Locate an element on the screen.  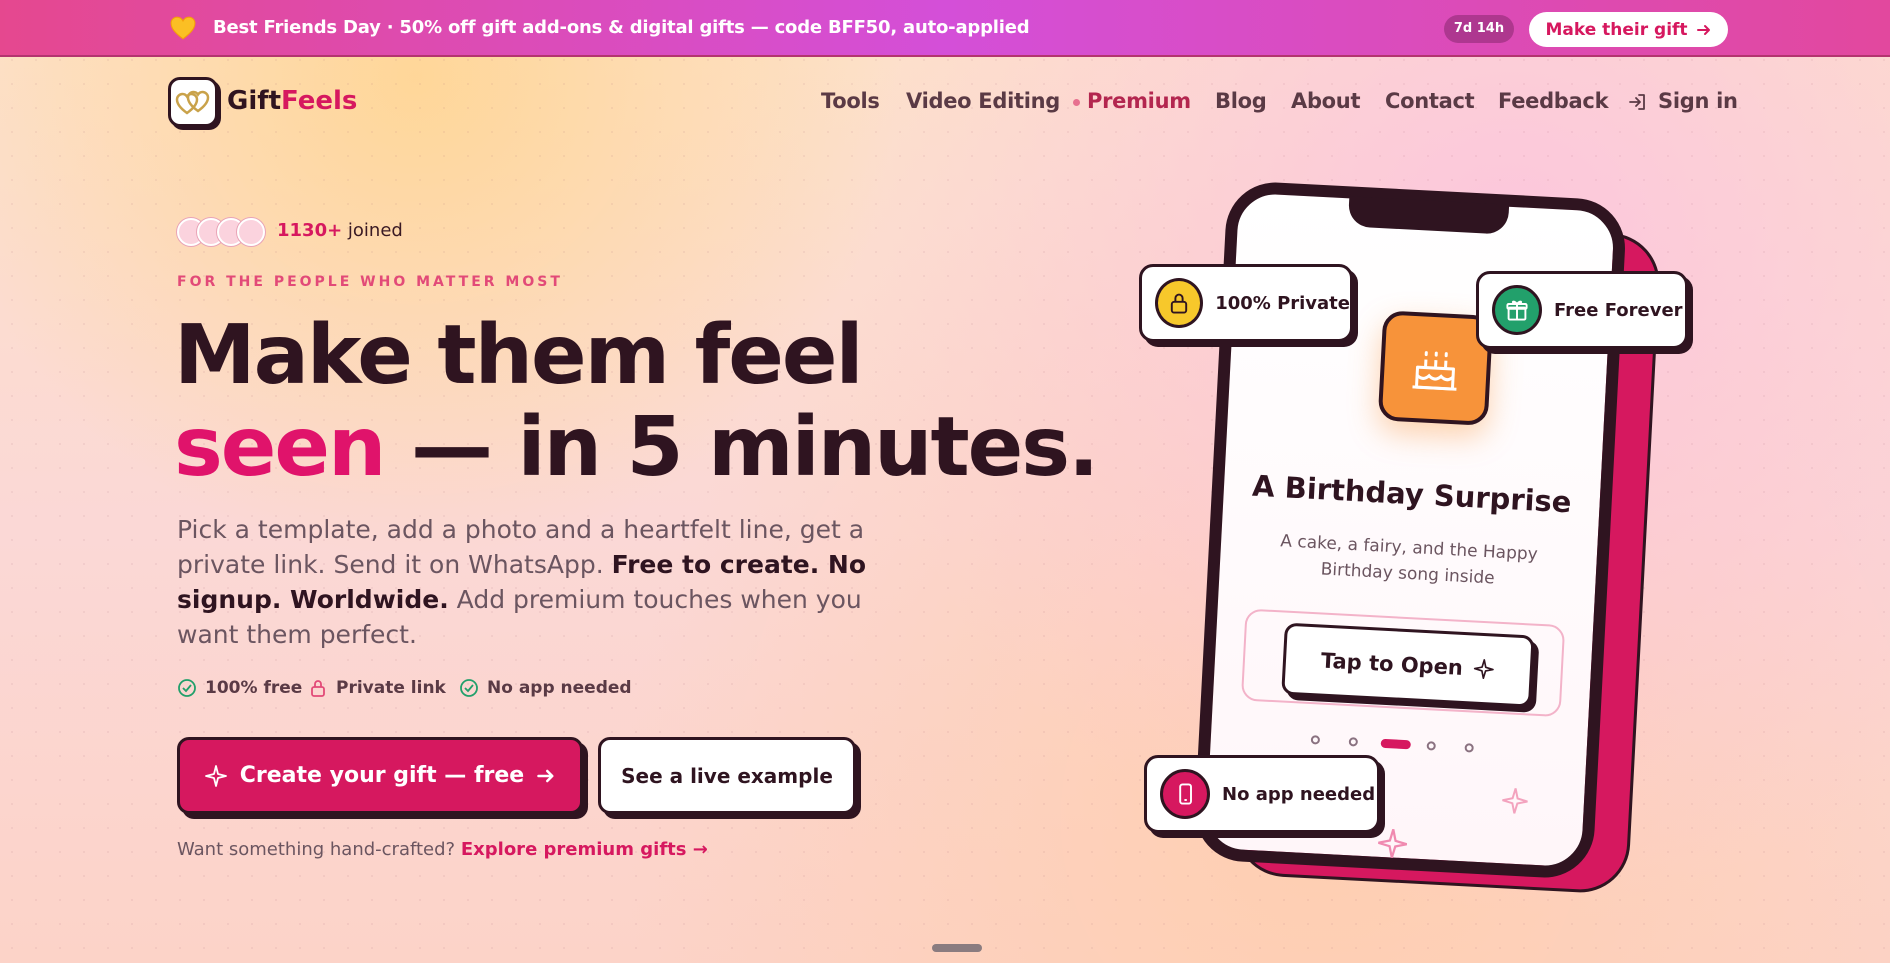
carousel-dot-active is located at coordinates (1395, 744).